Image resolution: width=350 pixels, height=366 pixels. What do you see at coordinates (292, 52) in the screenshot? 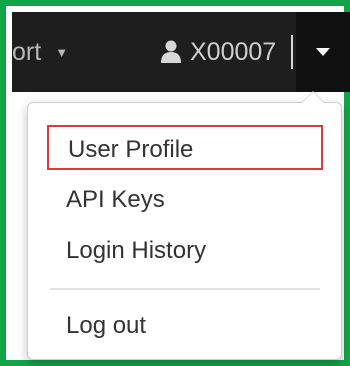
I see `nav-divider` at bounding box center [292, 52].